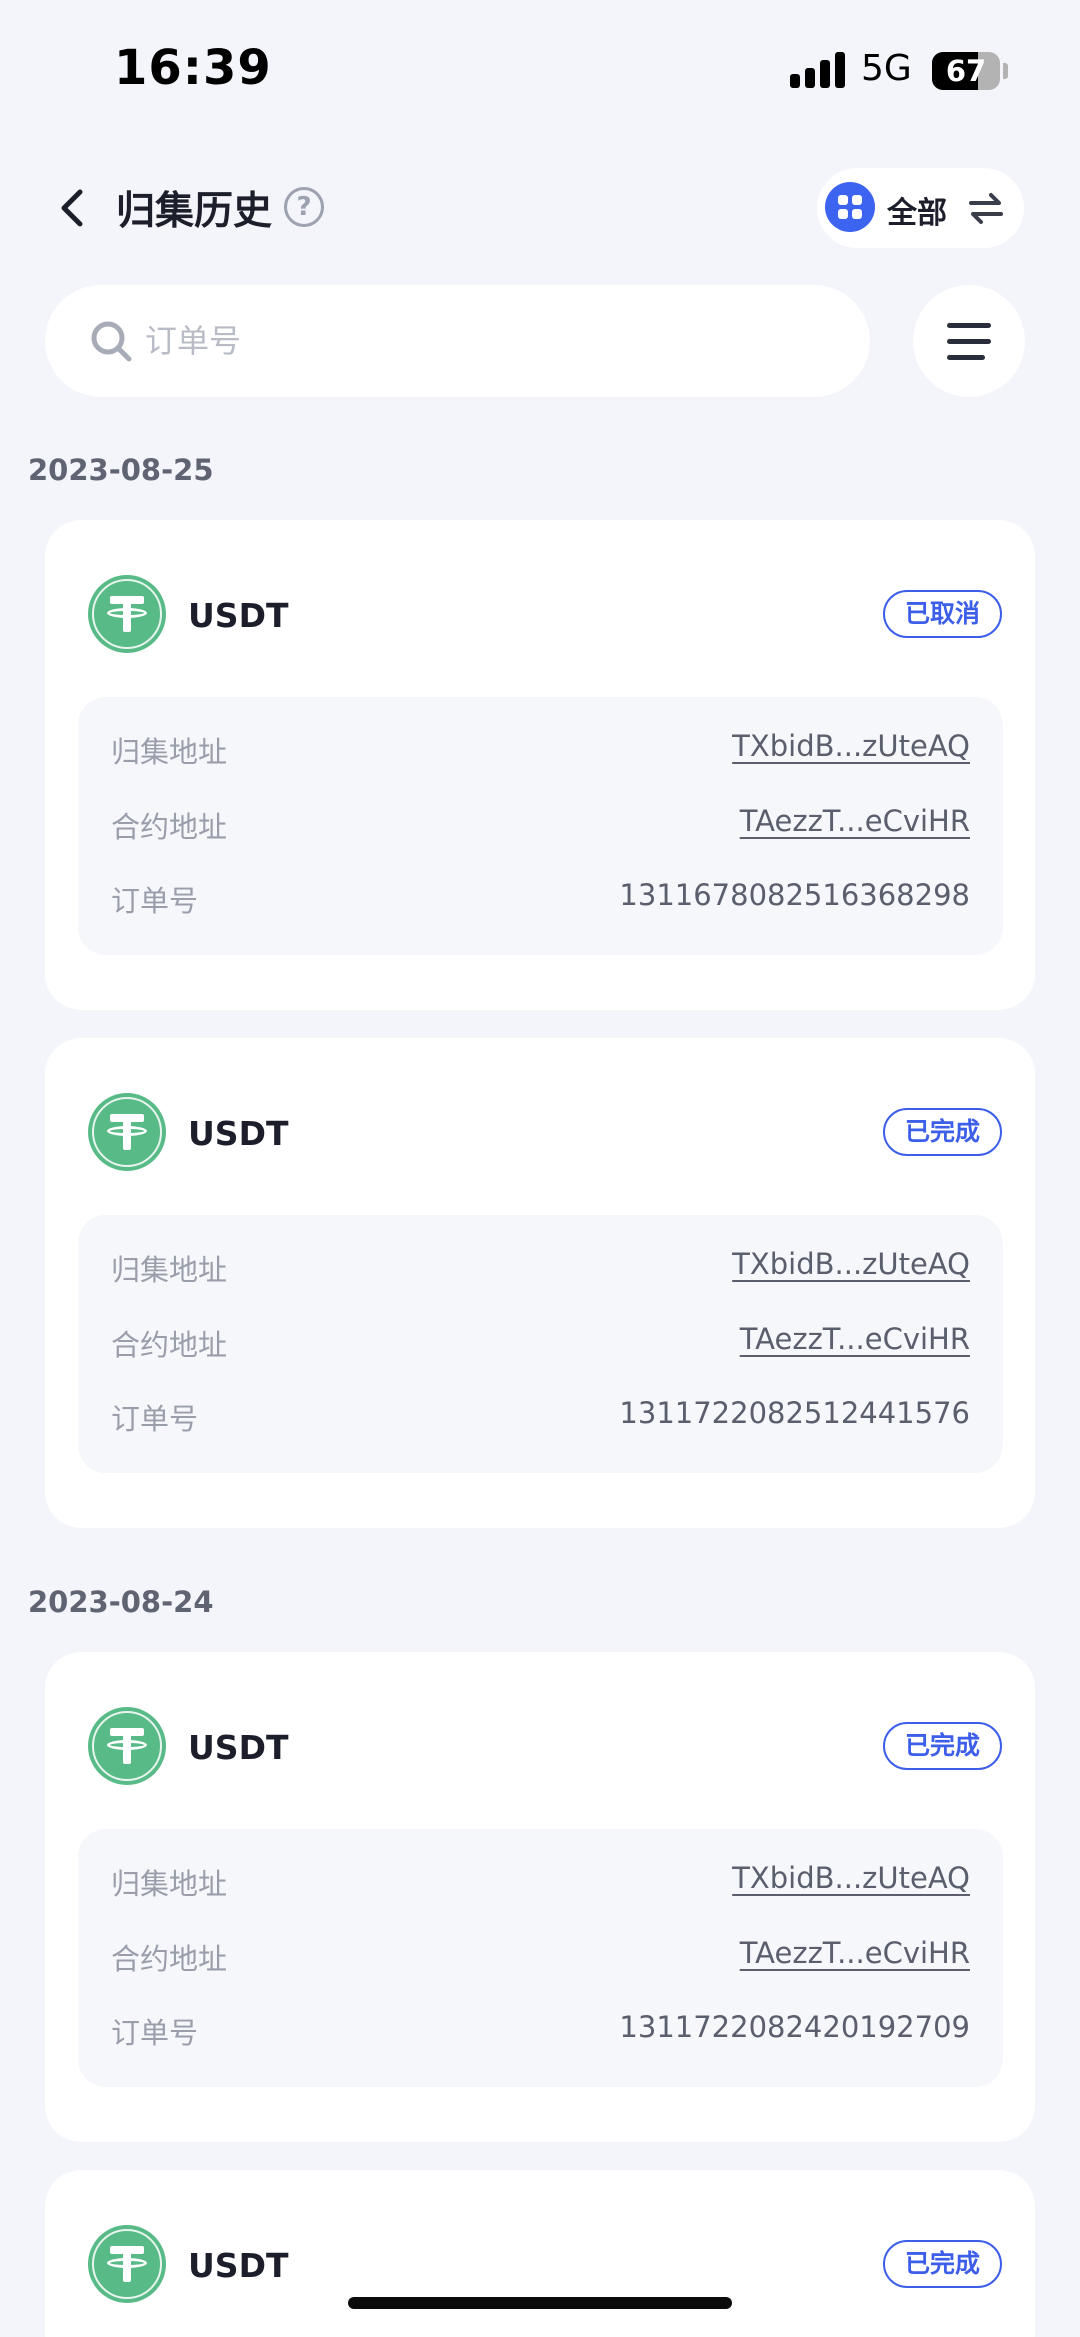 The height and width of the screenshot is (2337, 1080). I want to click on home-indicator, so click(540, 2303).